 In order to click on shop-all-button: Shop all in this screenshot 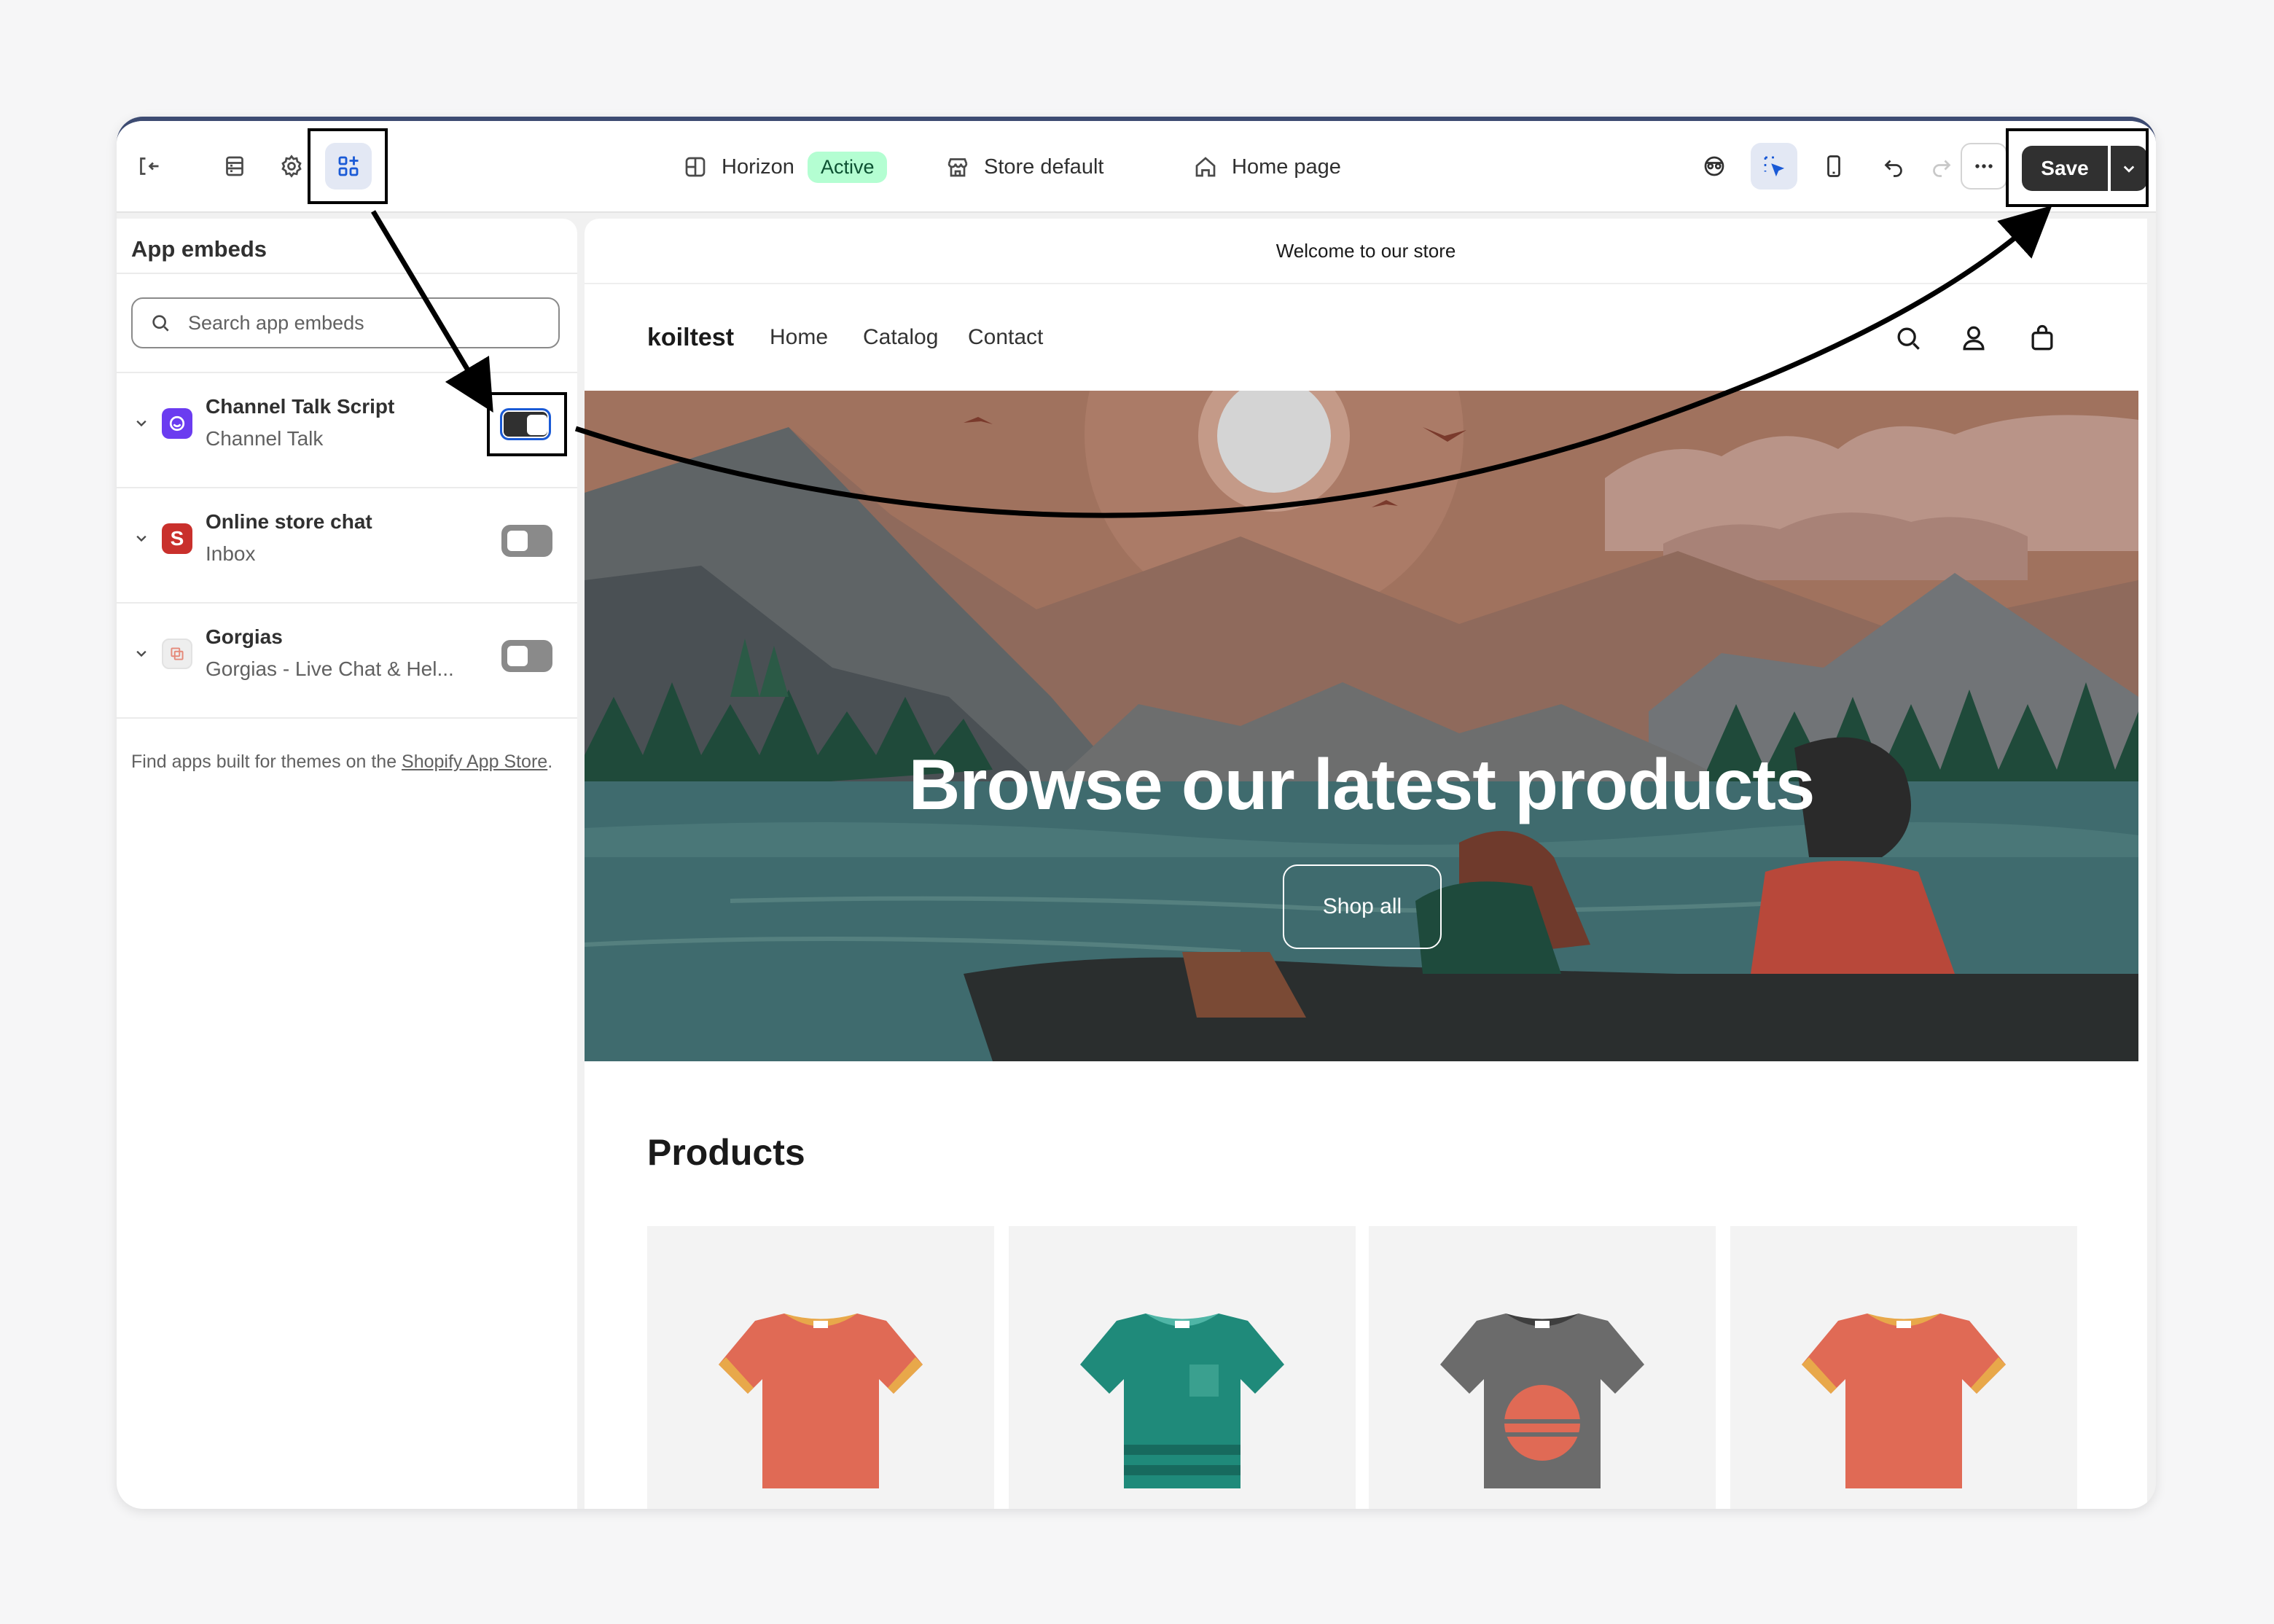, I will do `click(1362, 906)`.